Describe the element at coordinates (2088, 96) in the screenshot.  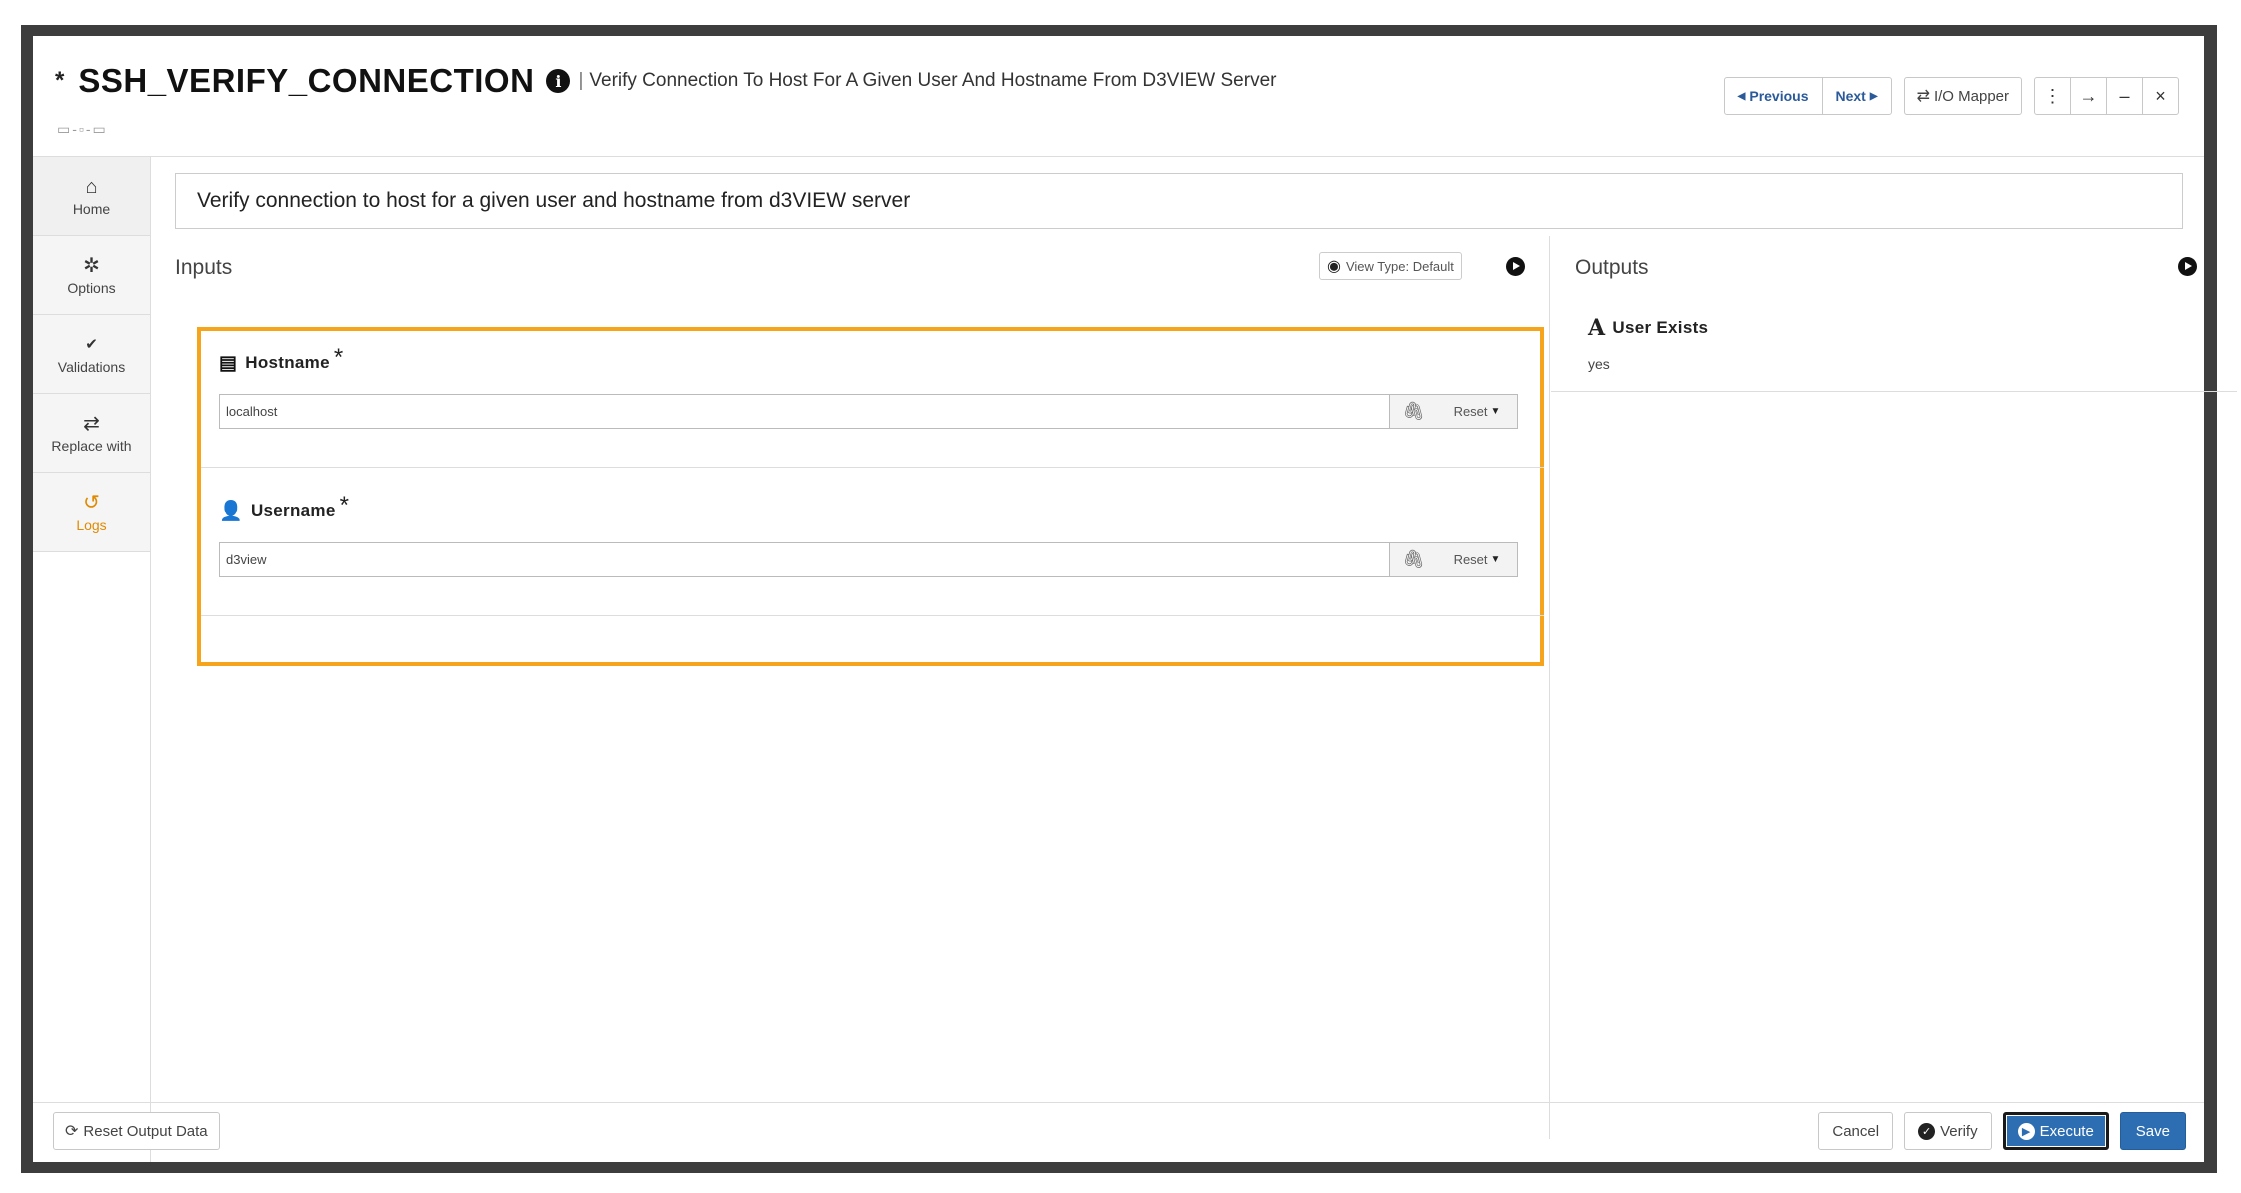
I see `arrow-right-icon: →` at that location.